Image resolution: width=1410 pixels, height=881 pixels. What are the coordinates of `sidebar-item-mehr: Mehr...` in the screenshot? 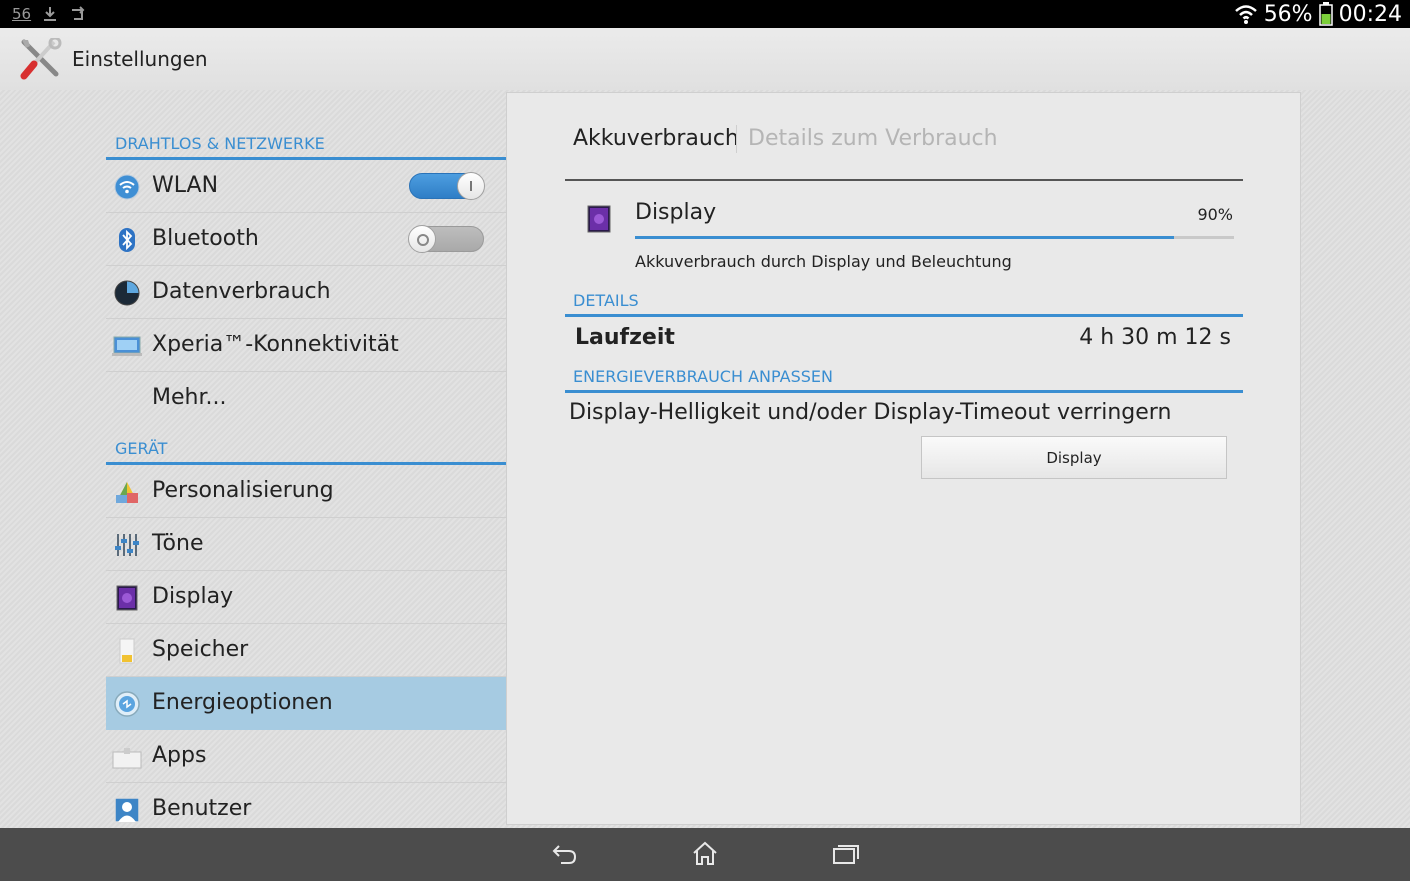 It's located at (306, 398).